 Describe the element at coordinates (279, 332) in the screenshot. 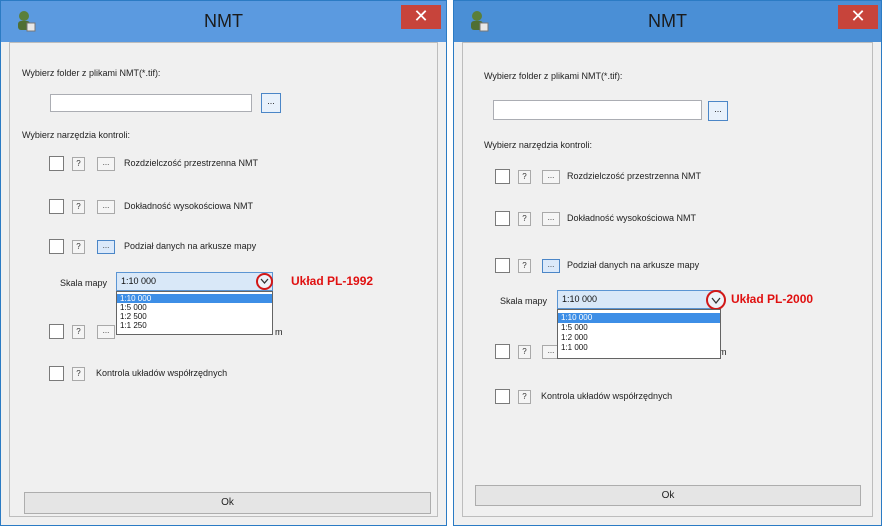

I see `tool-label-4: m` at that location.